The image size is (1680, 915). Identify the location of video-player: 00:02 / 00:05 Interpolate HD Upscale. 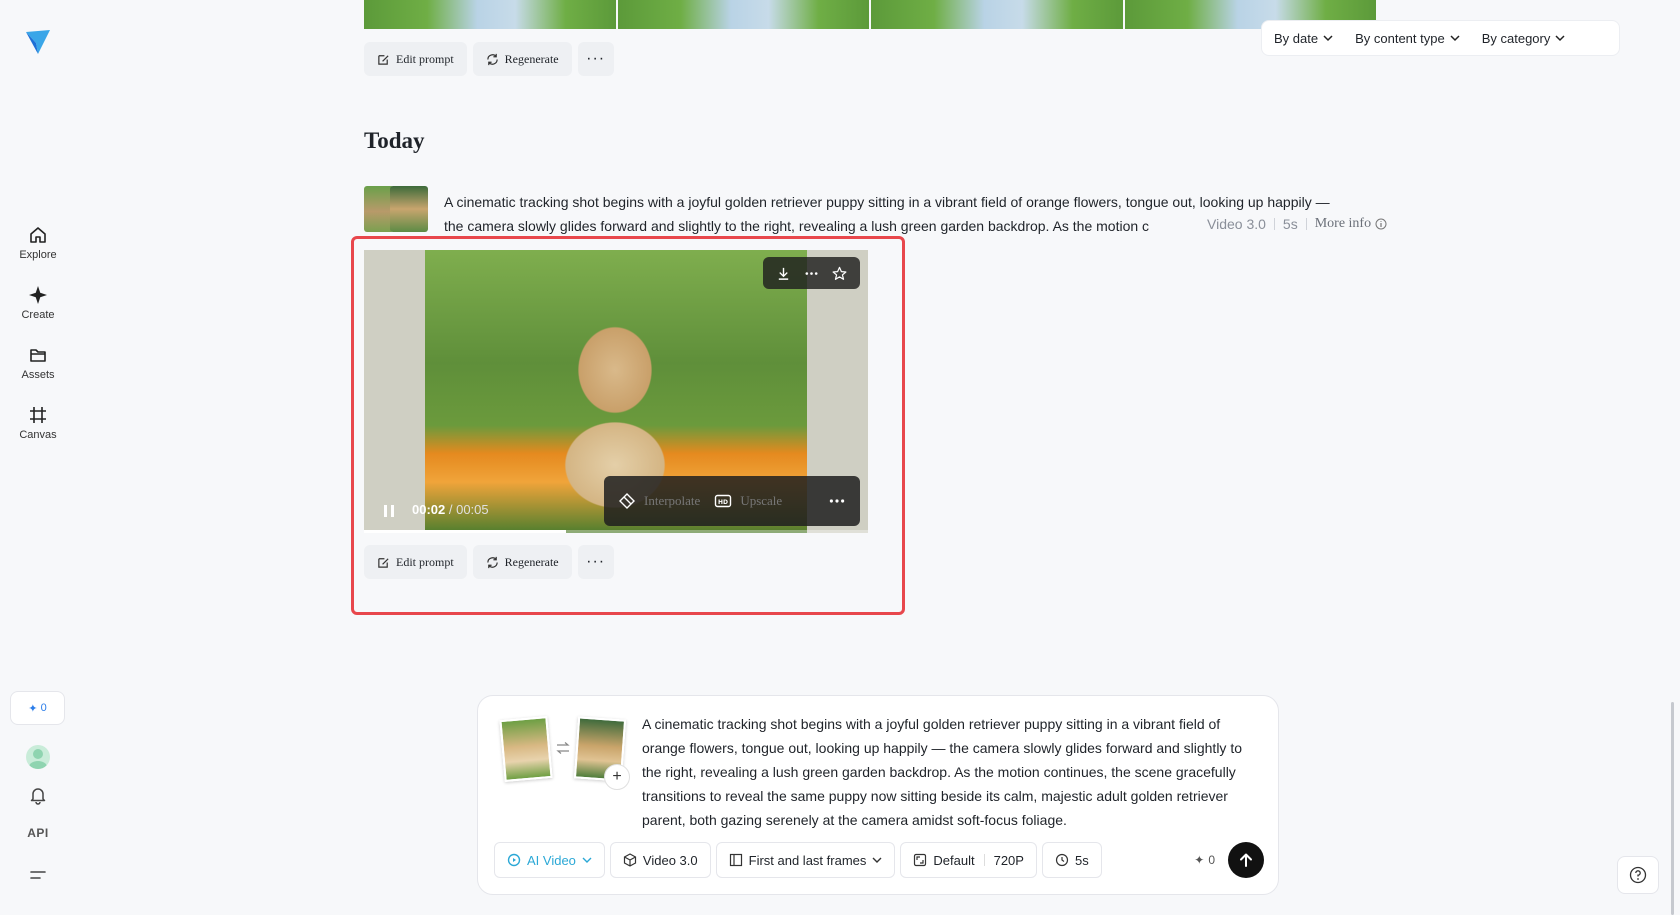
(616, 391).